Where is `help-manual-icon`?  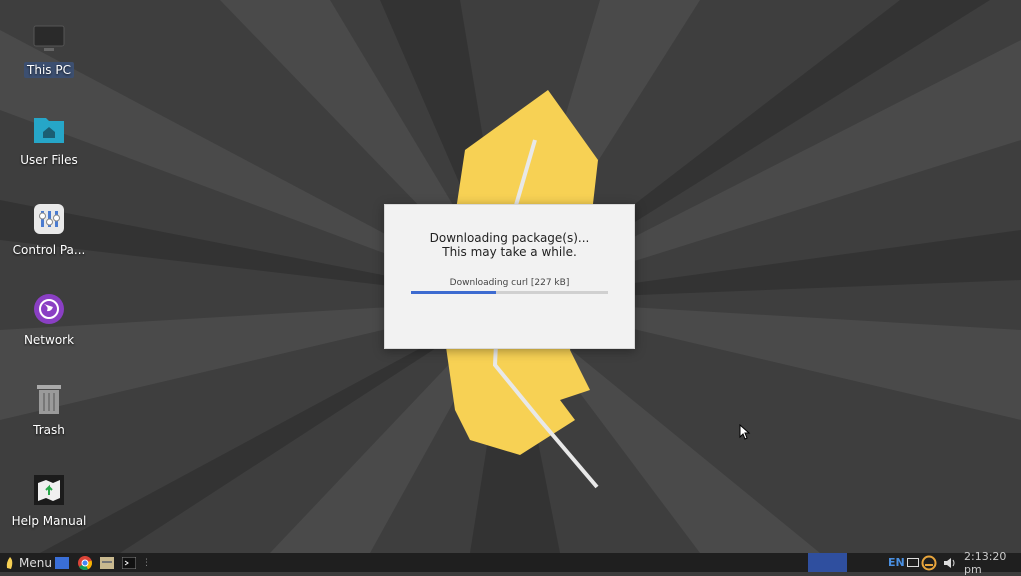 help-manual-icon is located at coordinates (49, 490).